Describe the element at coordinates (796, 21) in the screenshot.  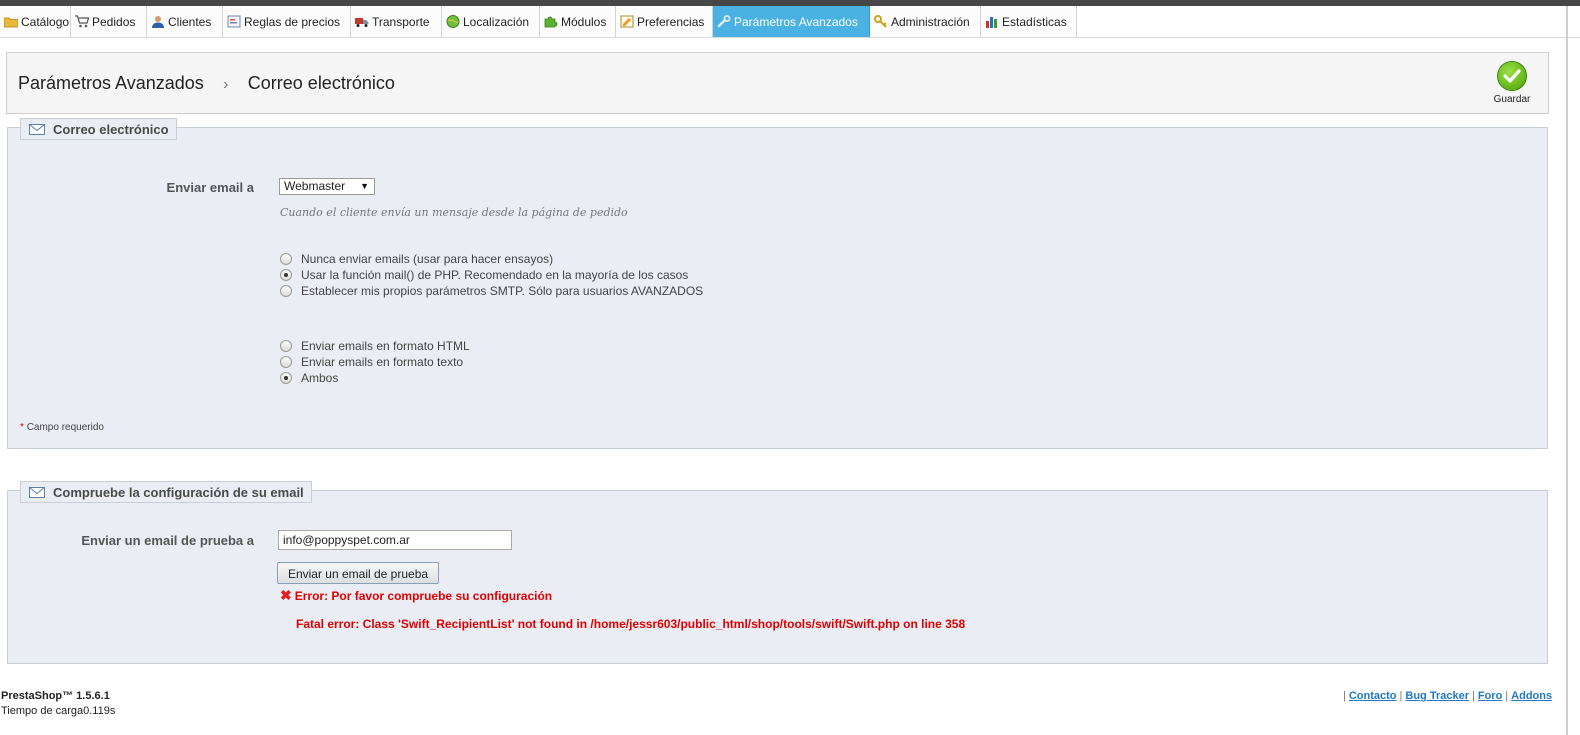
I see `tab-label: Parámetros Avanzados` at that location.